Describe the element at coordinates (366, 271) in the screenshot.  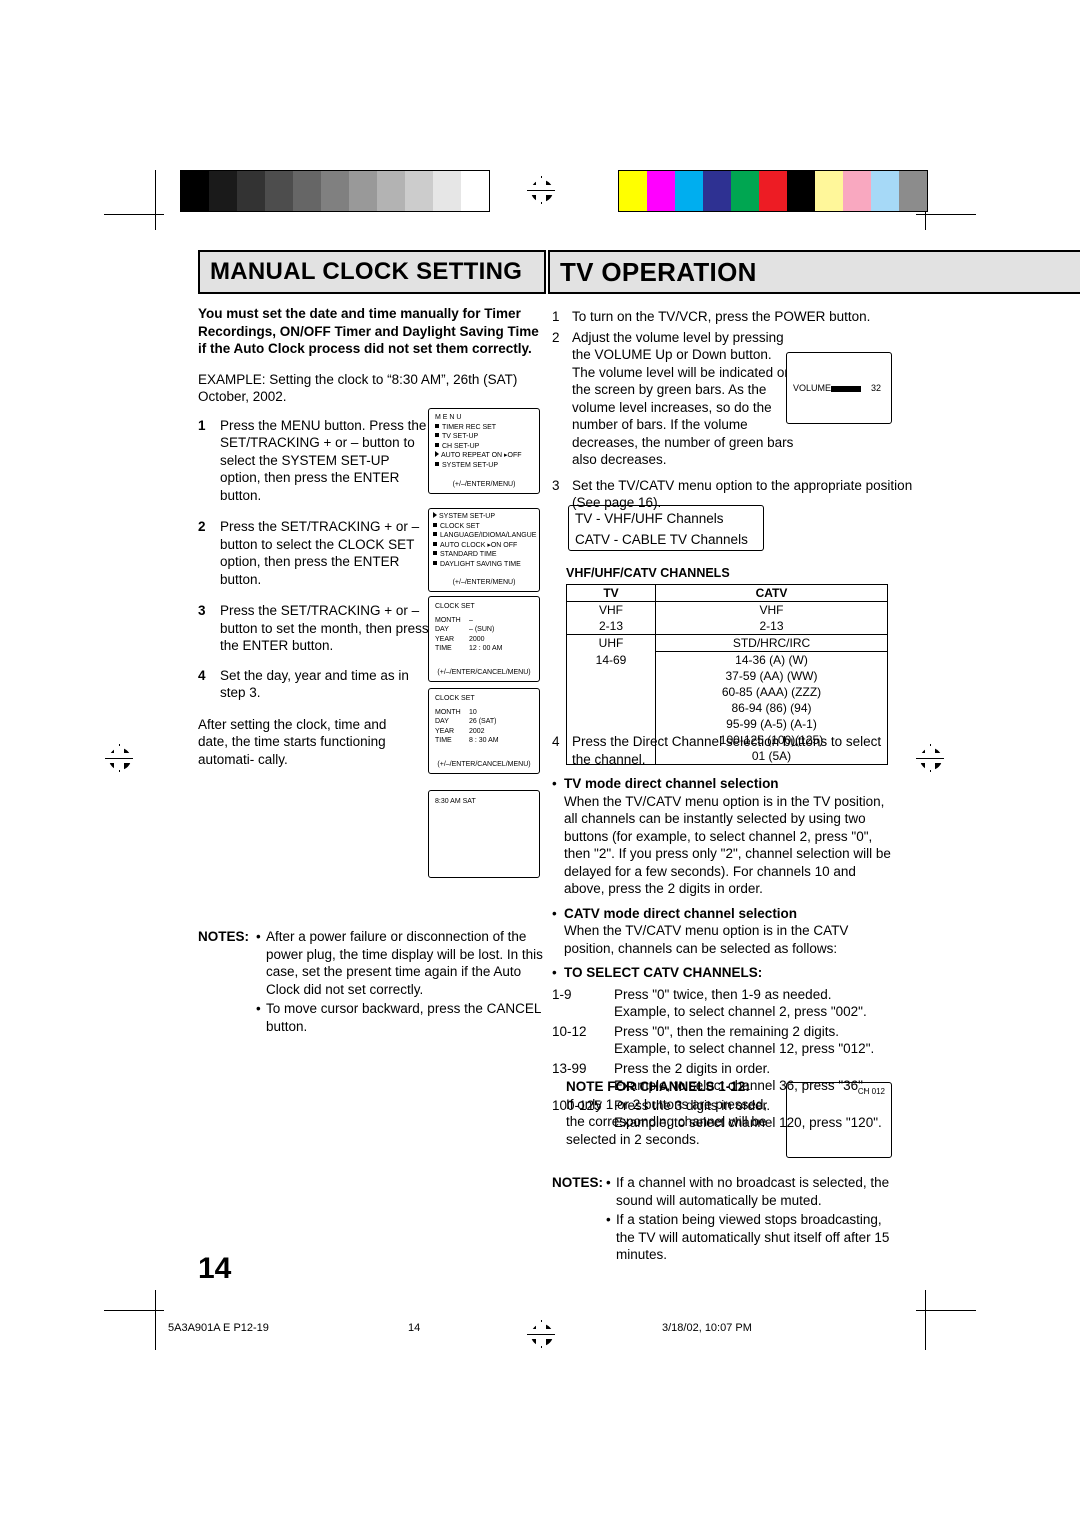
I see `header-left-text: MANUAL CLOCK SETTING` at that location.